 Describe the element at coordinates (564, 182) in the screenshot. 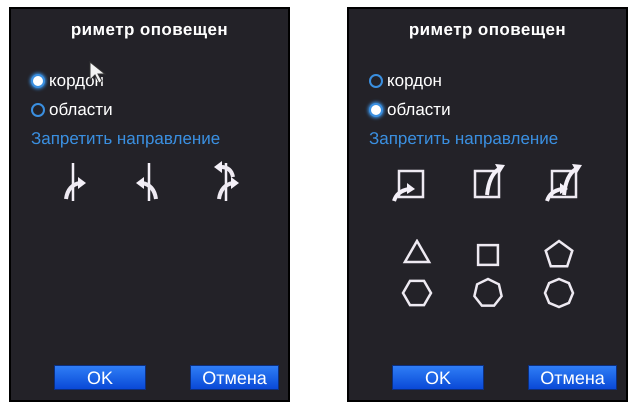

I see `box-double-arrow-icon` at that location.